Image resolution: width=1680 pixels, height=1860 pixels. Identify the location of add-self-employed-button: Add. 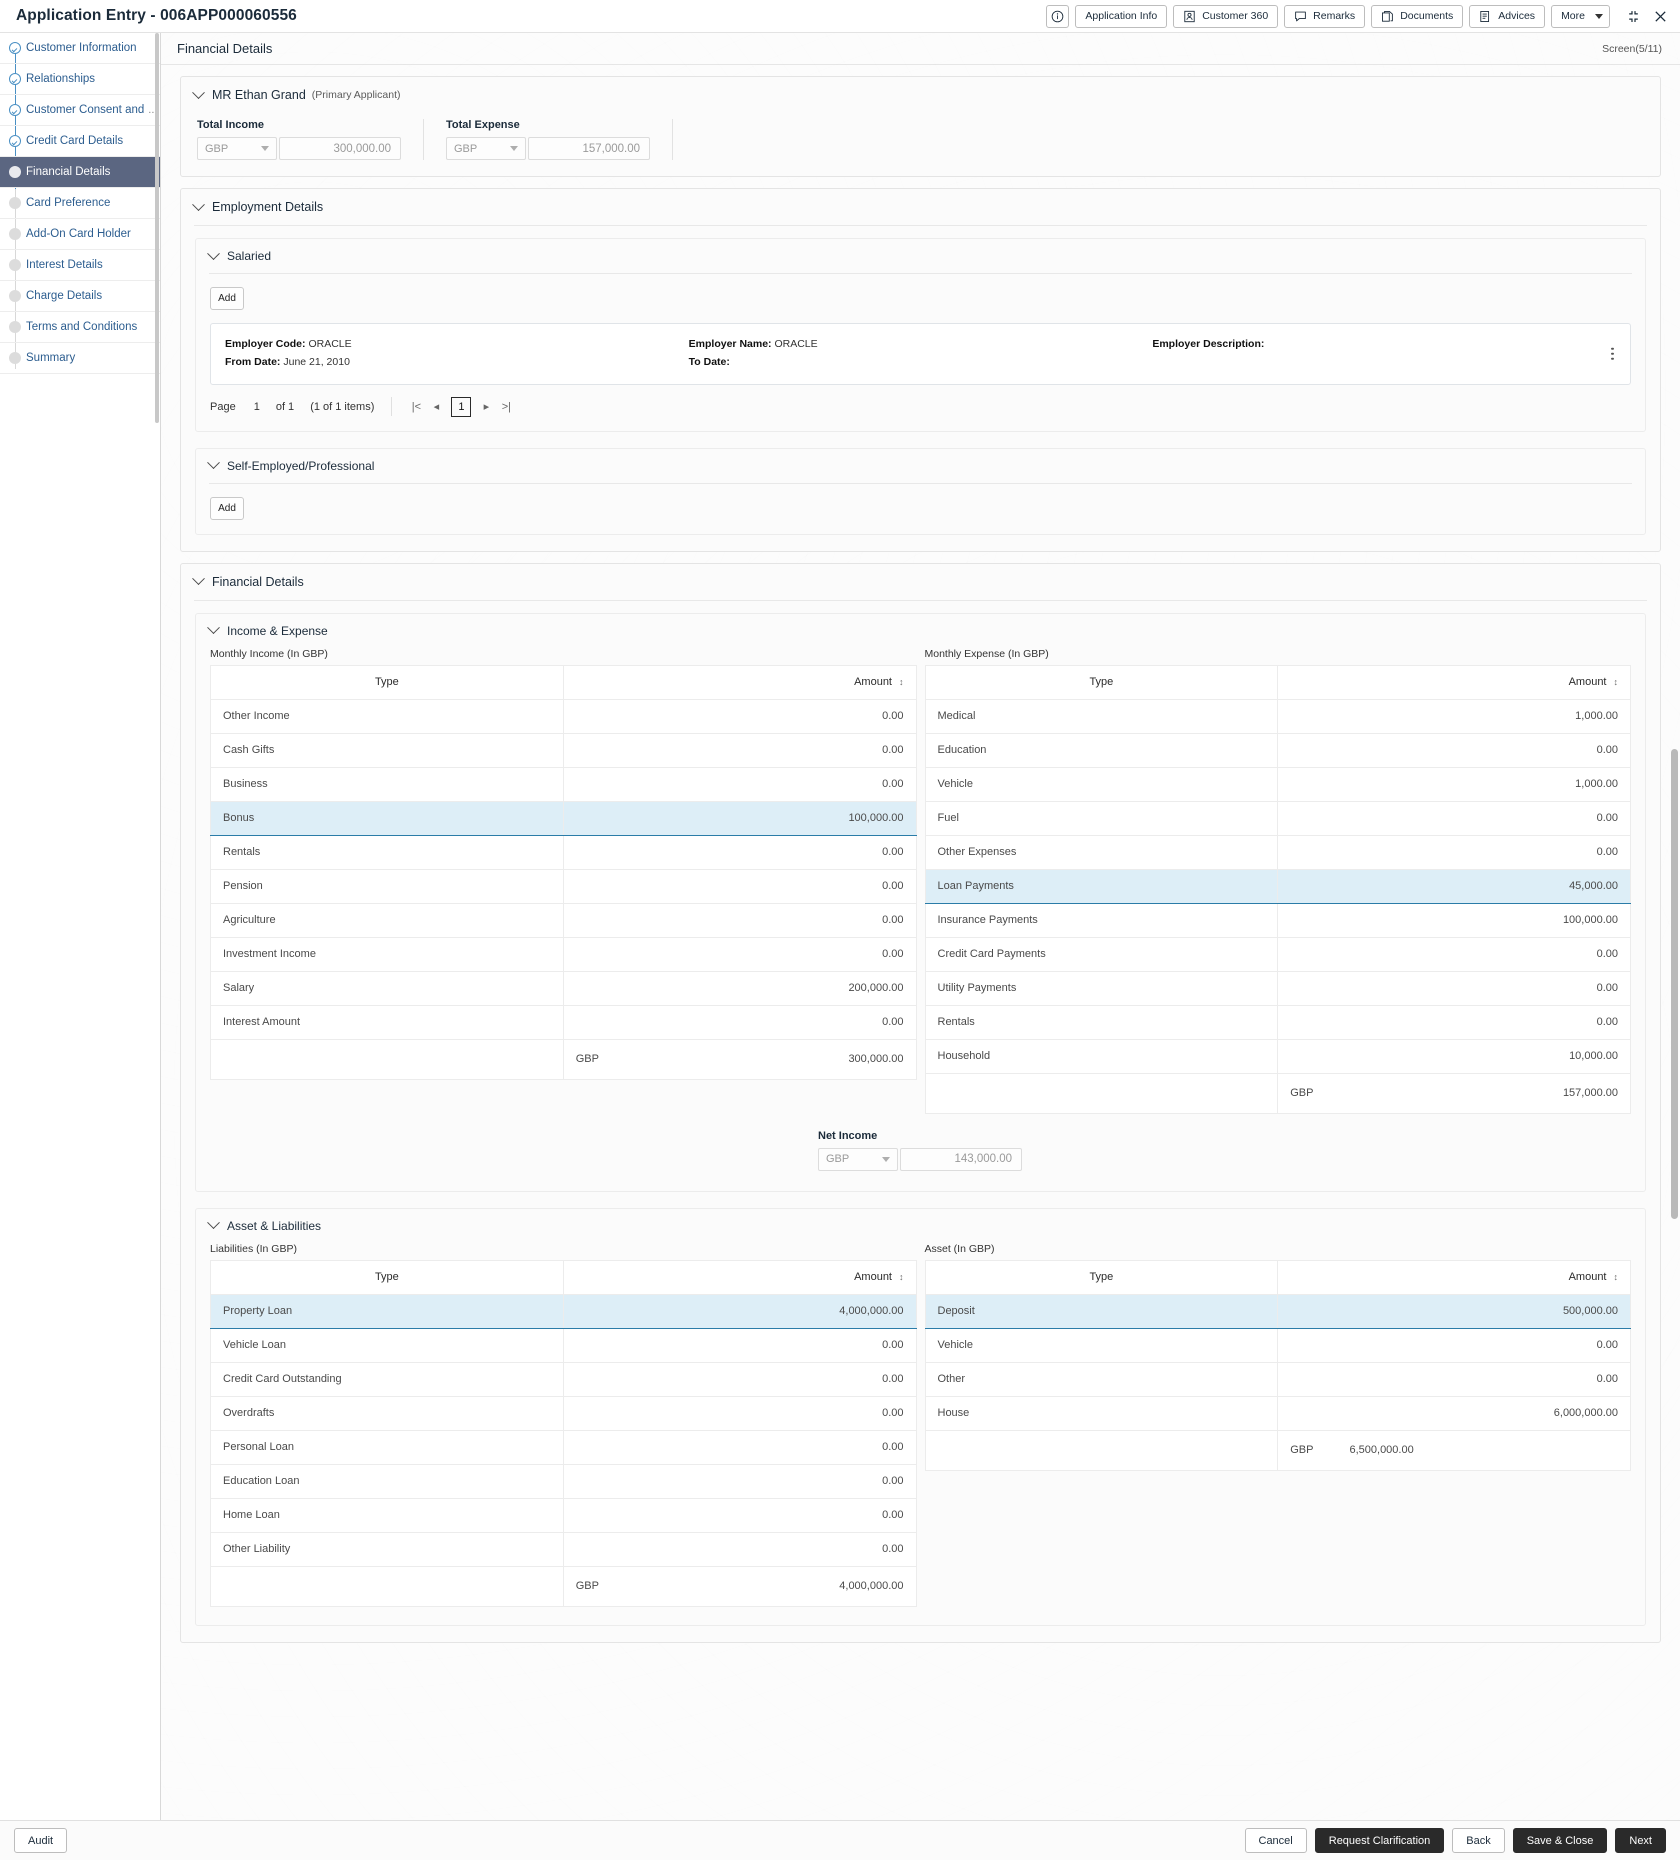
(227, 508).